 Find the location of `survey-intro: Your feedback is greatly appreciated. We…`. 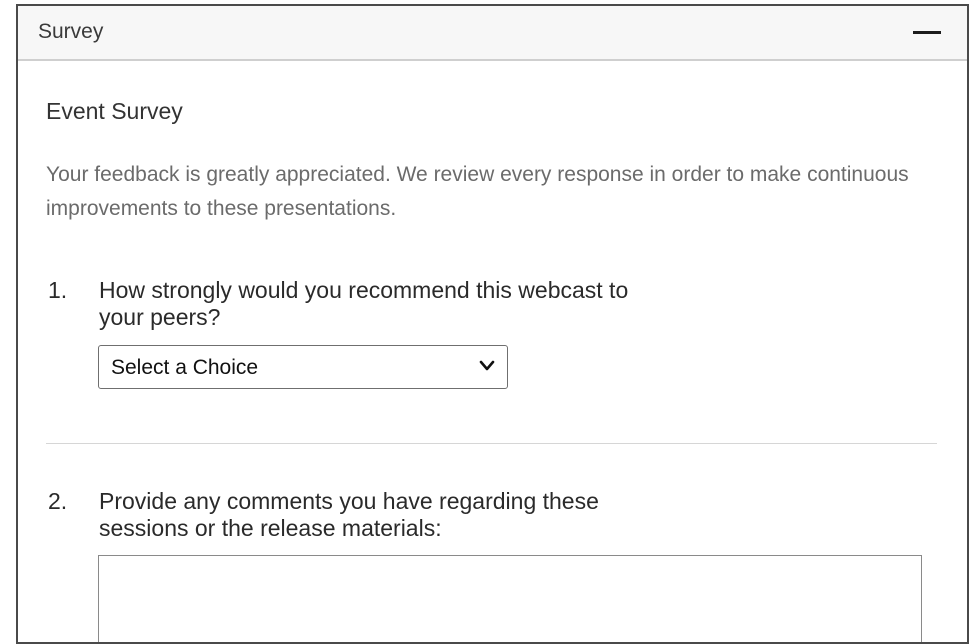

survey-intro: Your feedback is greatly appreciated. We… is located at coordinates (477, 191).